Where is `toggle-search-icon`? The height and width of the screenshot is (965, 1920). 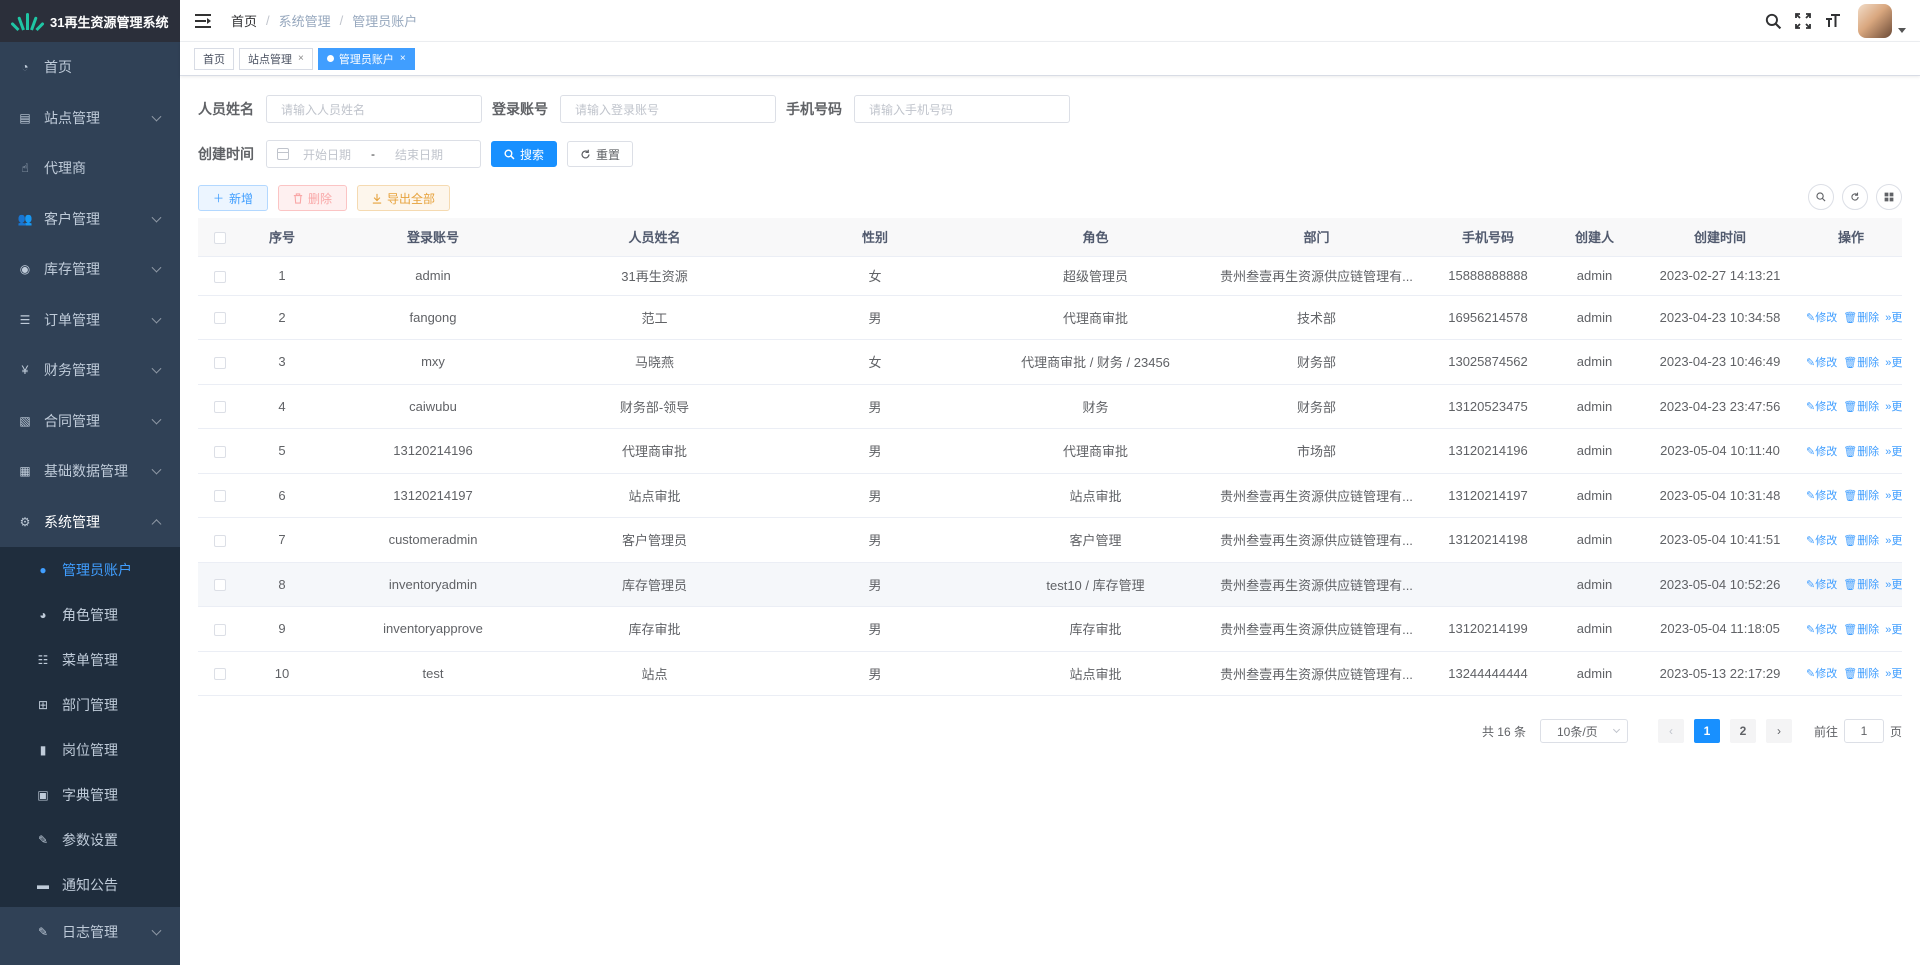
toggle-search-icon is located at coordinates (1821, 197).